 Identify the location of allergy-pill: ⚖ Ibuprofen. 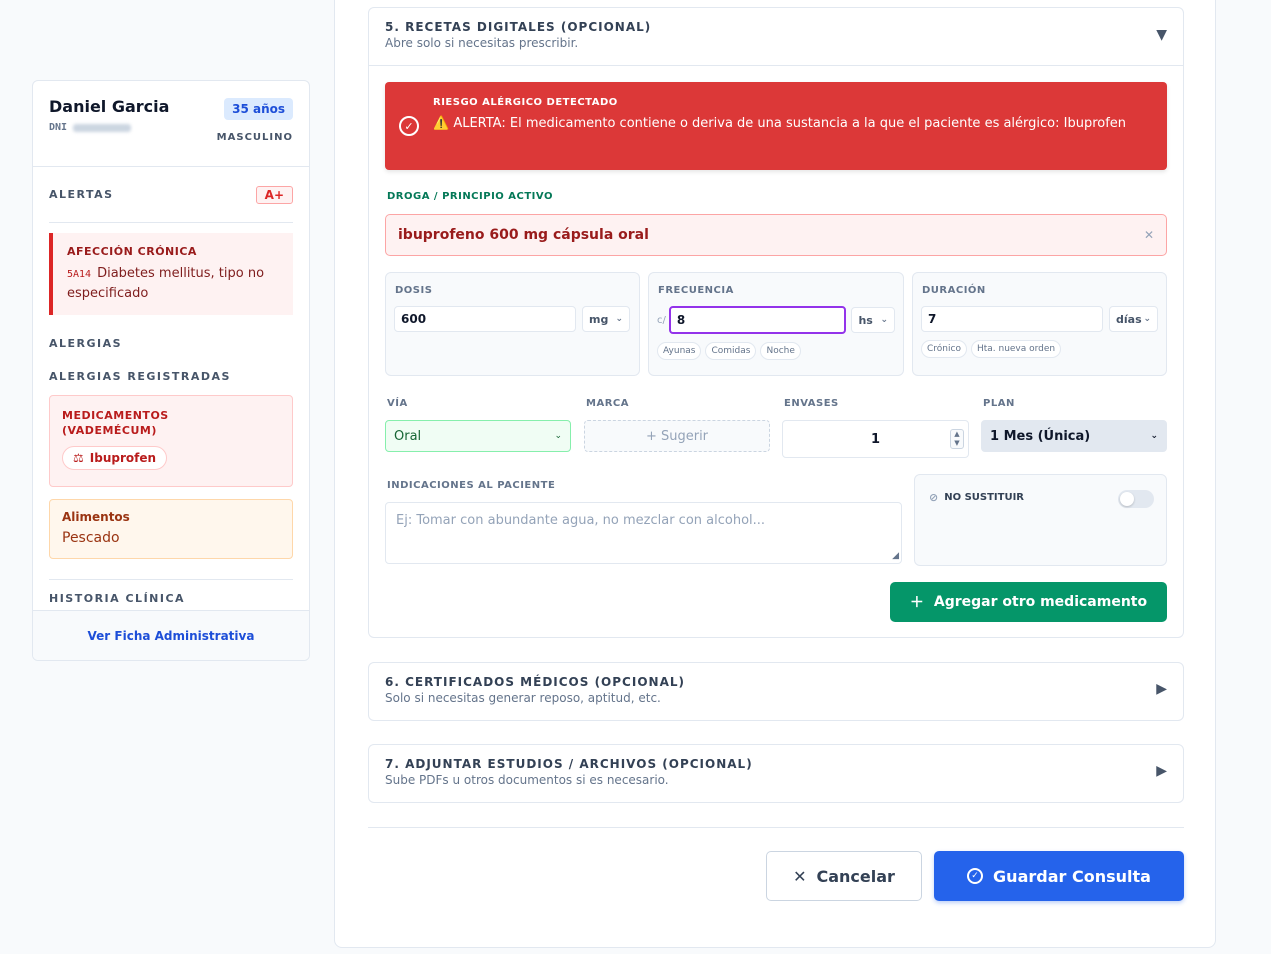
(115, 458).